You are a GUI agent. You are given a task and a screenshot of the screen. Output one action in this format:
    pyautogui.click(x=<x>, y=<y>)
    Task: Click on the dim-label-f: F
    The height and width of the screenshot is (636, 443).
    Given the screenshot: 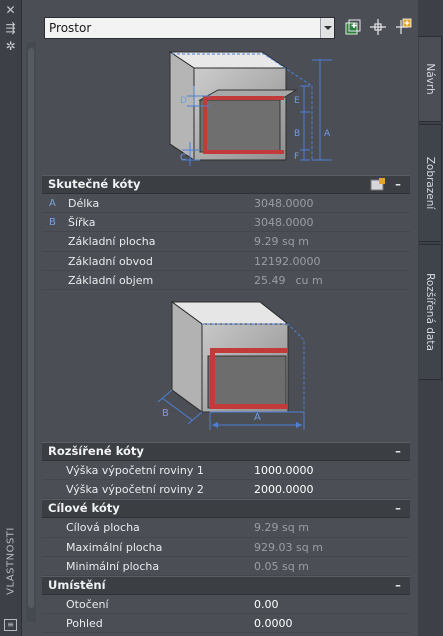 What is the action you would take?
    pyautogui.click(x=296, y=157)
    